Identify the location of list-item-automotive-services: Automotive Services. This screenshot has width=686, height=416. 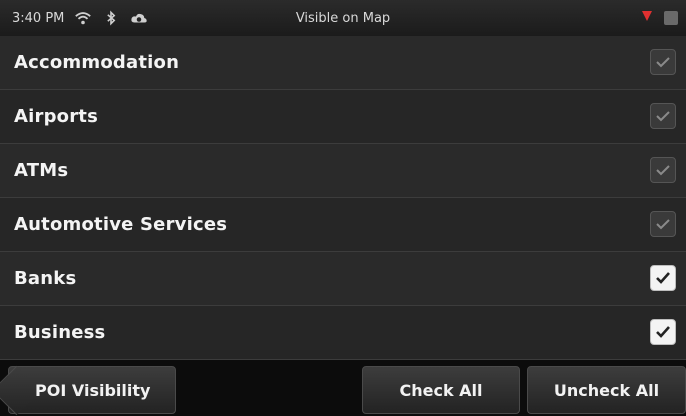
(343, 225).